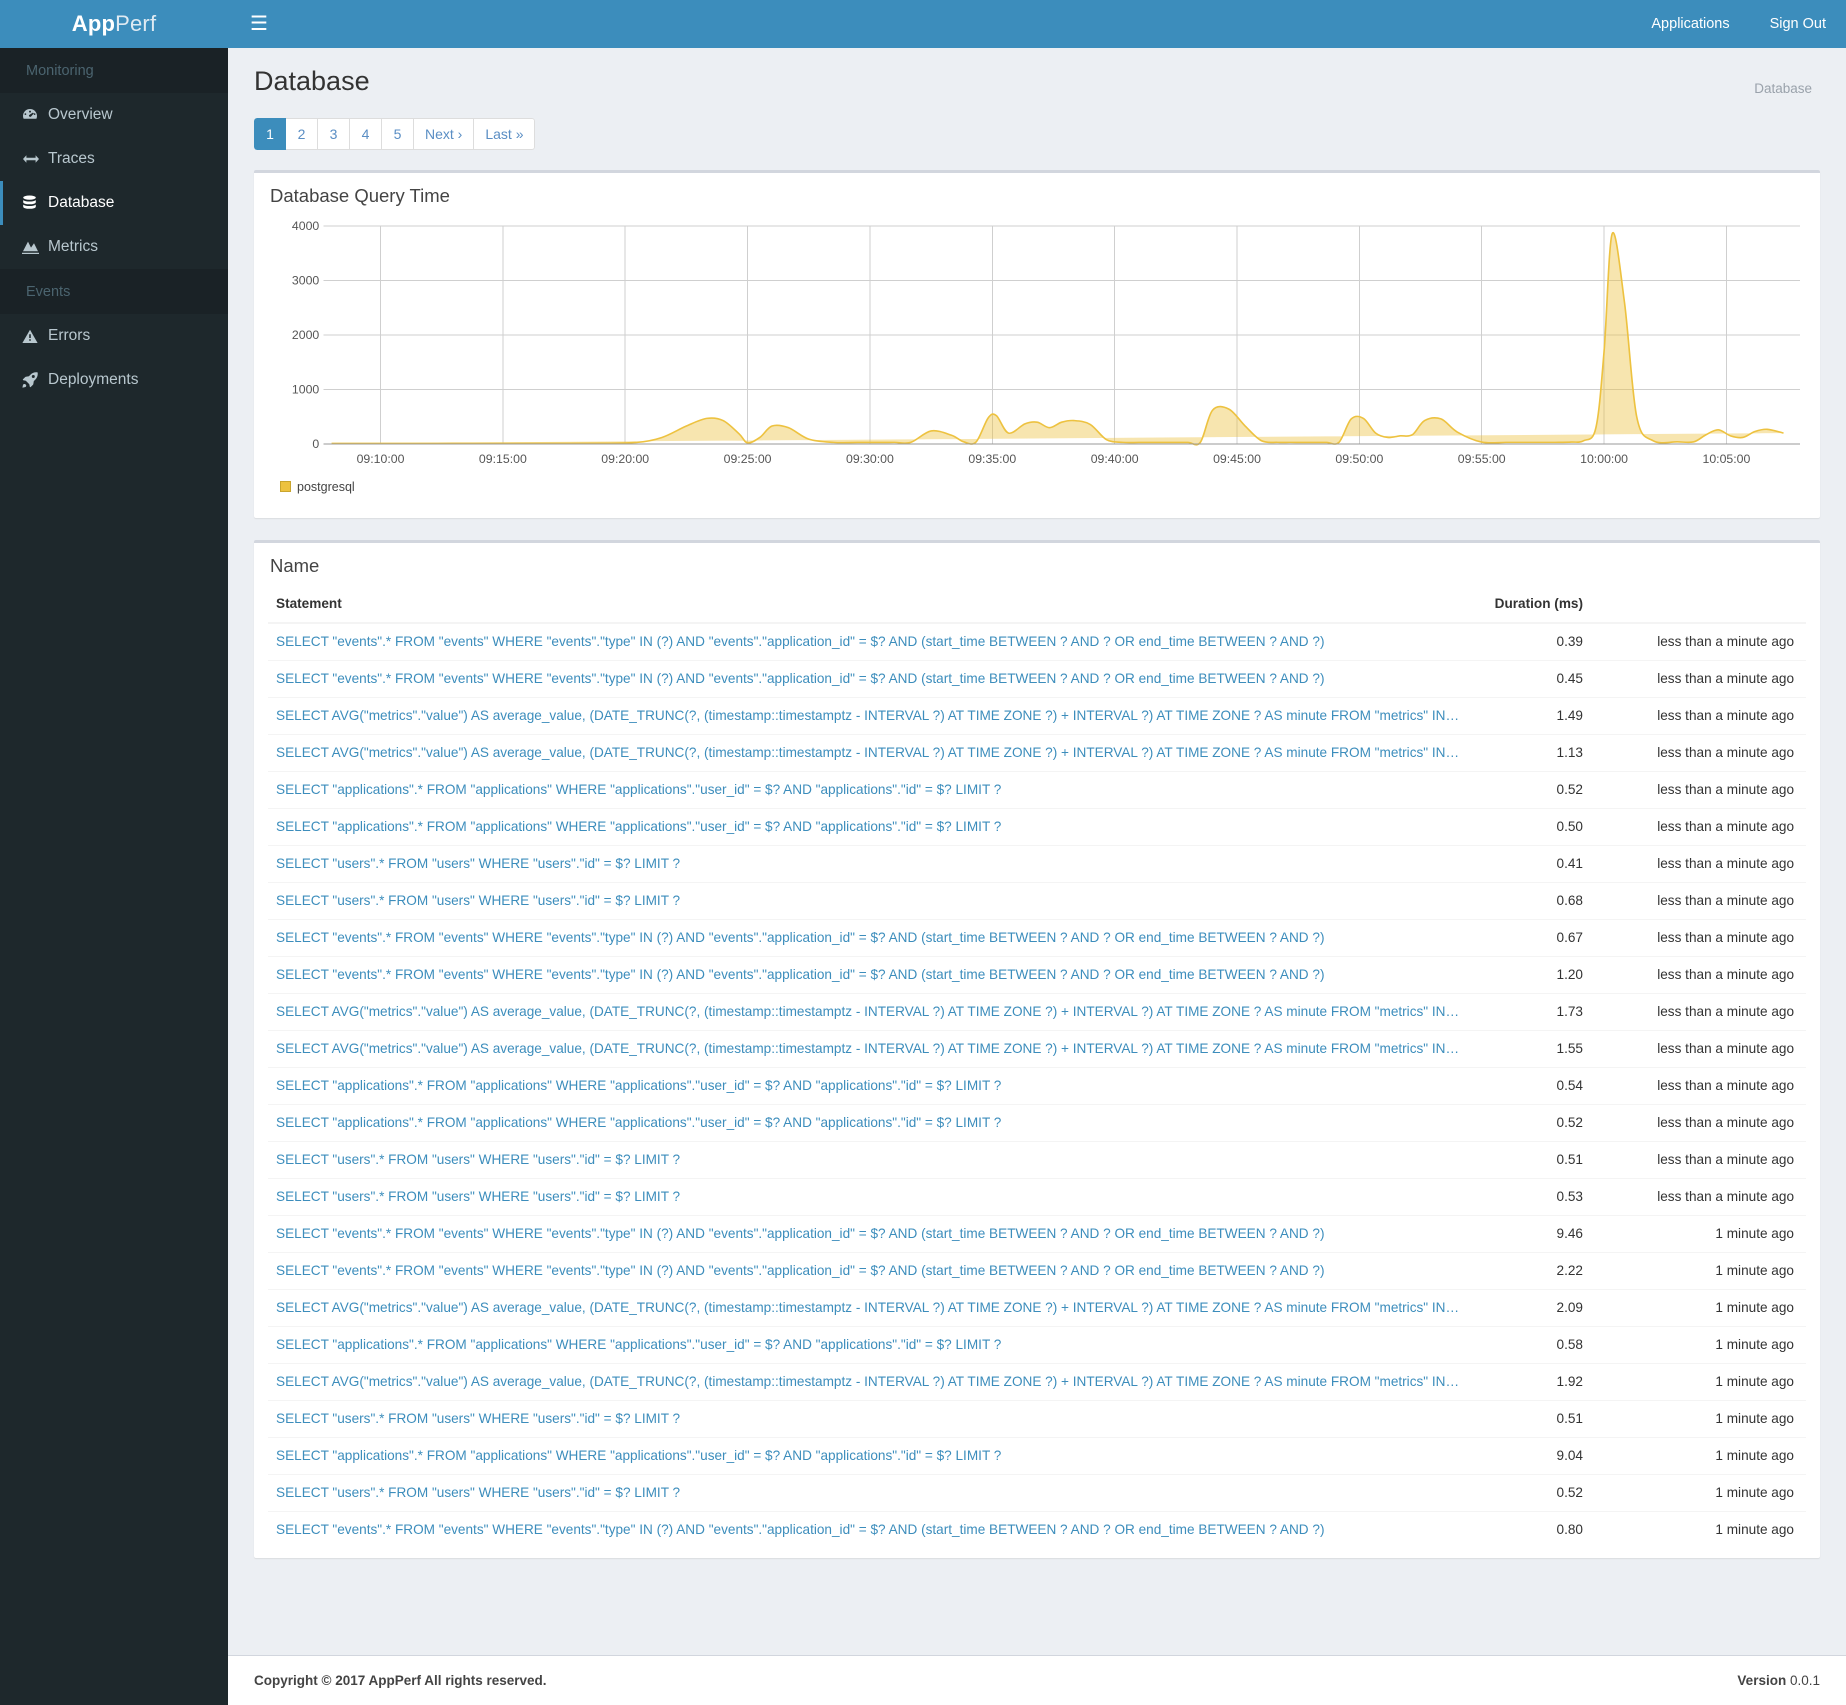 The width and height of the screenshot is (1846, 1705). What do you see at coordinates (315, 444) in the screenshot?
I see `svg-text: 0` at bounding box center [315, 444].